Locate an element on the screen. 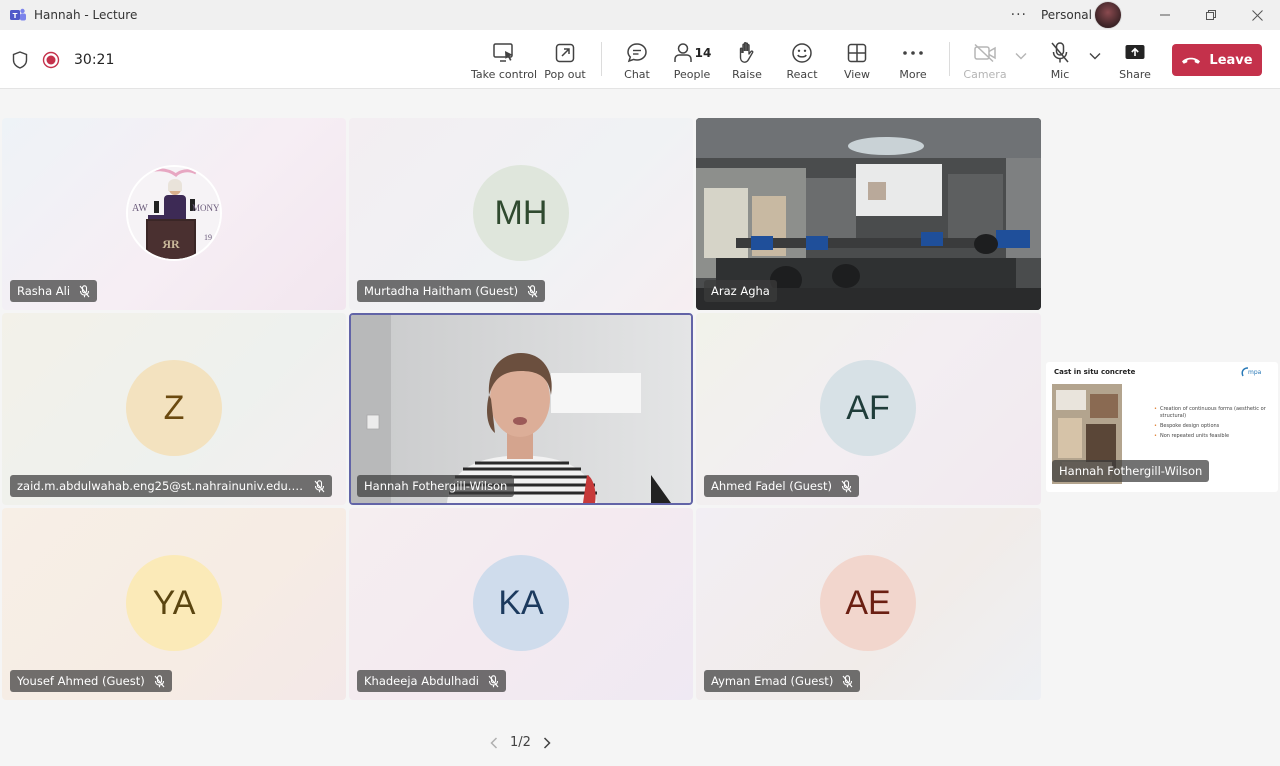 The width and height of the screenshot is (1280, 766). pop-out-label: Pop out is located at coordinates (565, 74).